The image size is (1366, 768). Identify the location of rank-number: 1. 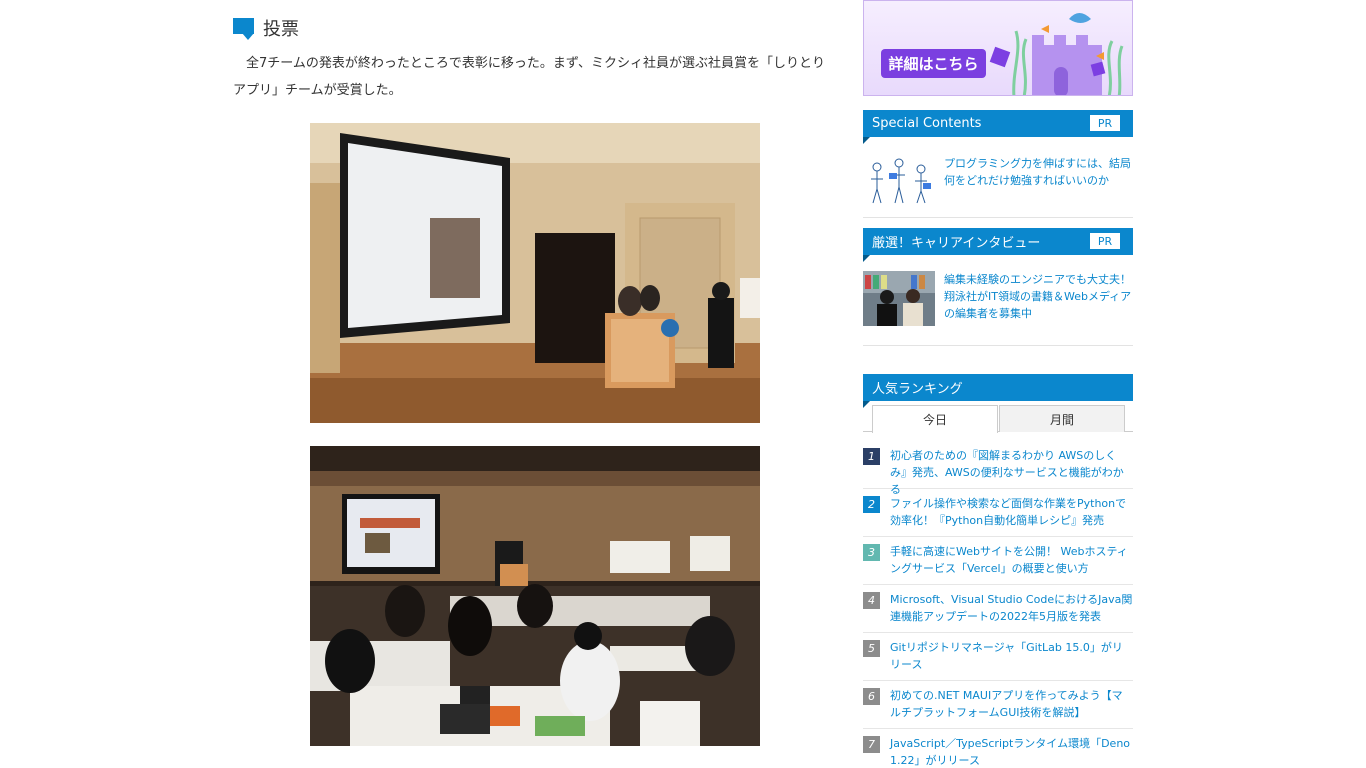
(871, 456).